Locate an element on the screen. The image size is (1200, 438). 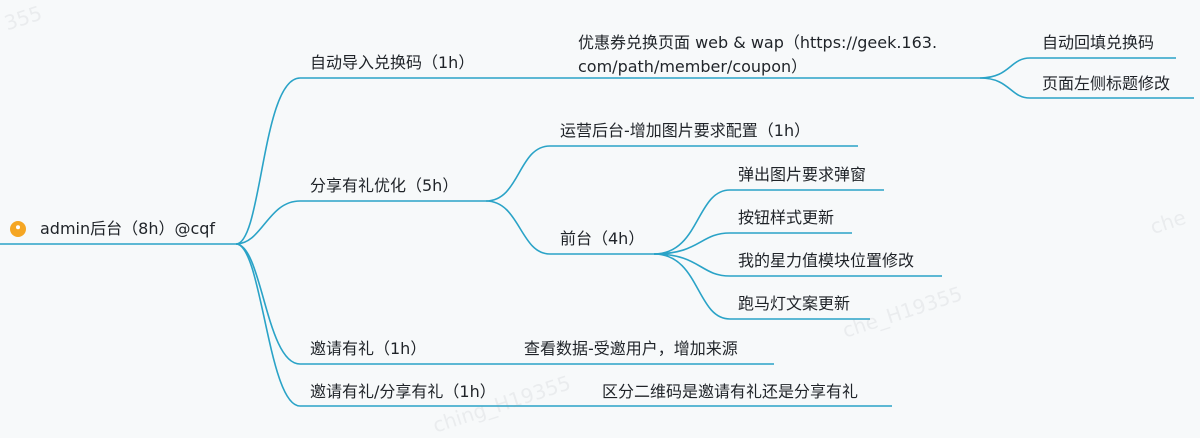
branch-auto-import: 自动导入兑换码（1h） is located at coordinates (392, 63).